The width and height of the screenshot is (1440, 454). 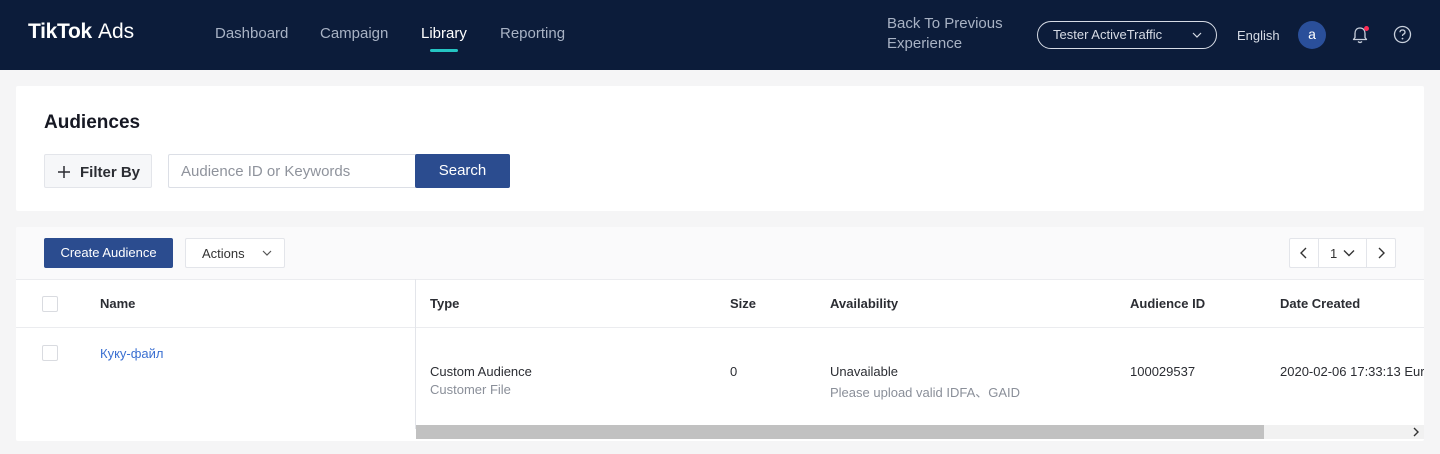 I want to click on chevron-right-icon, so click(x=1381, y=253).